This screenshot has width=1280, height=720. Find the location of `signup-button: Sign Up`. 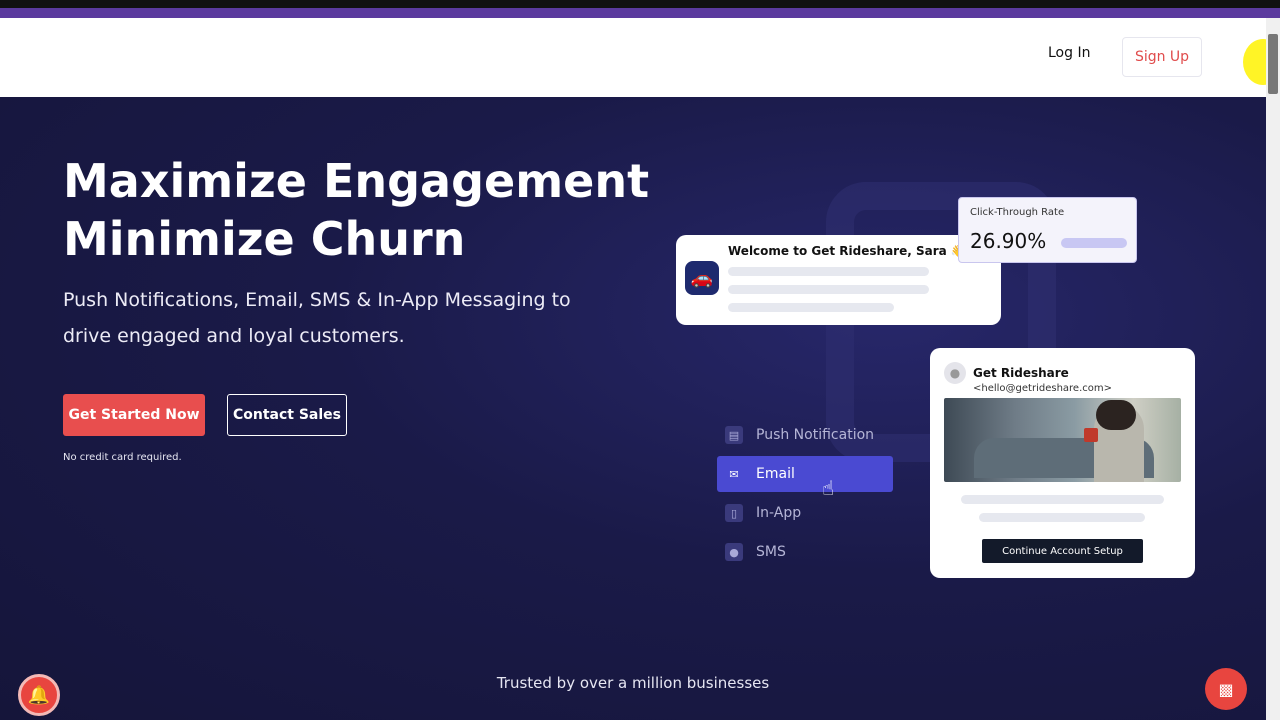

signup-button: Sign Up is located at coordinates (1162, 57).